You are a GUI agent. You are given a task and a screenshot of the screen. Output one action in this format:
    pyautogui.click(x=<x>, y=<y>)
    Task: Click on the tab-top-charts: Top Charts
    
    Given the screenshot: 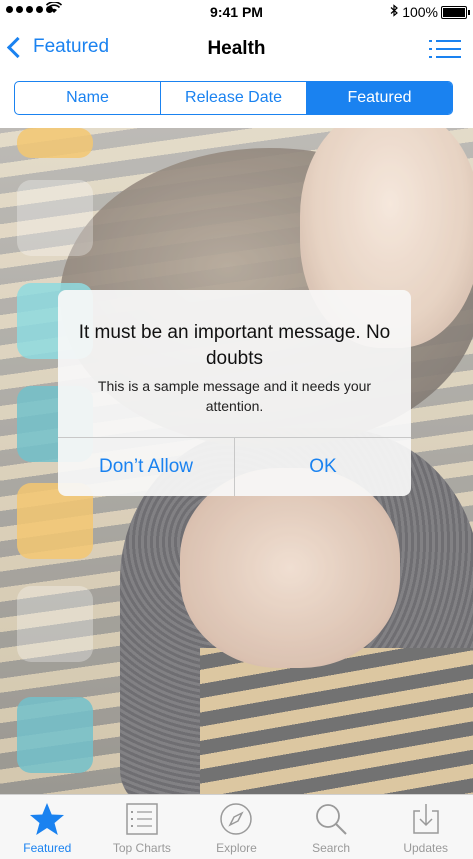 What is the action you would take?
    pyautogui.click(x=142, y=827)
    